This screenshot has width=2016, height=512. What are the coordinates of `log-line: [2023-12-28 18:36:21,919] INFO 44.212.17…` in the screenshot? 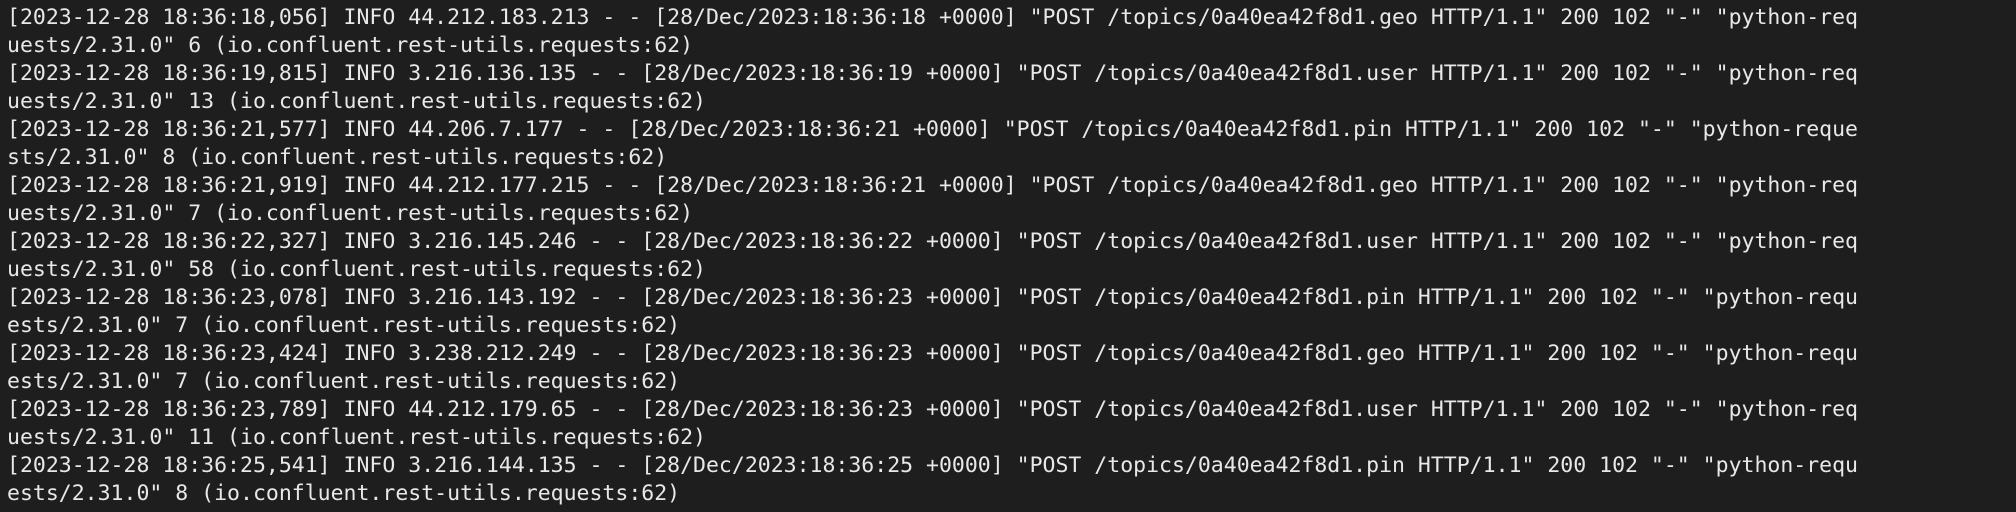 It's located at (933, 185).